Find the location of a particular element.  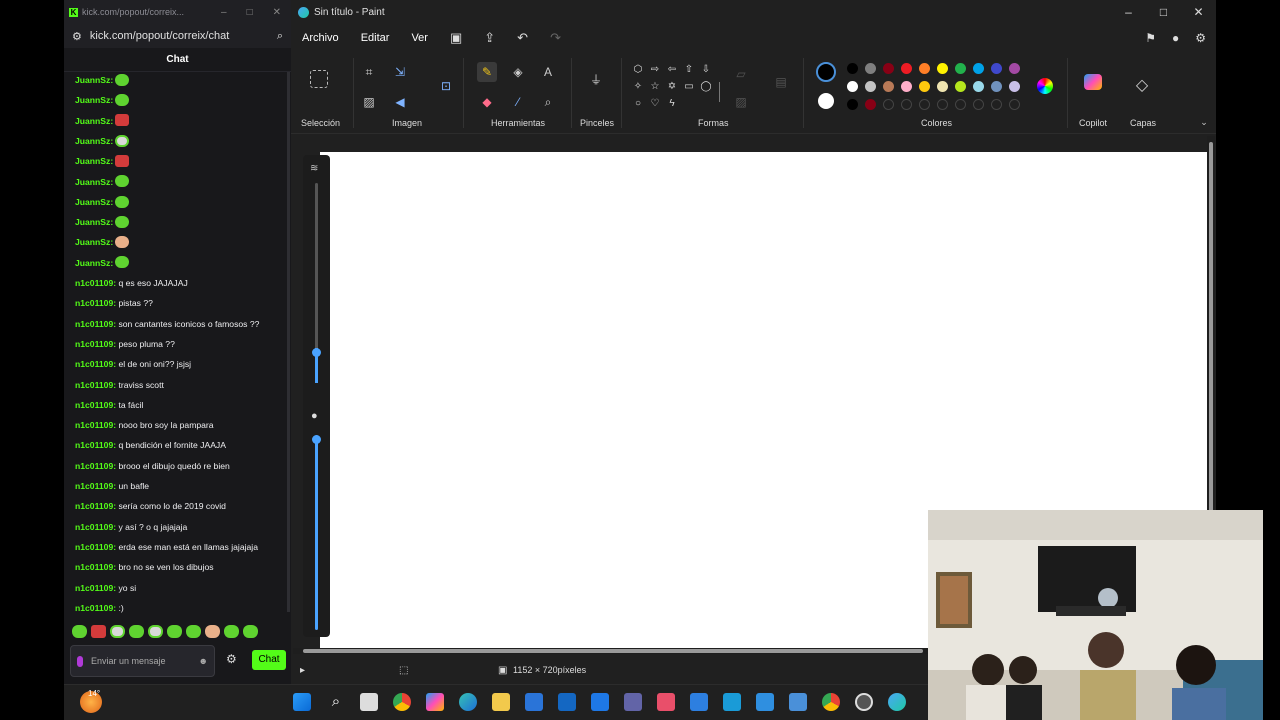

magnifier-icon: ⌕ is located at coordinates (548, 102).